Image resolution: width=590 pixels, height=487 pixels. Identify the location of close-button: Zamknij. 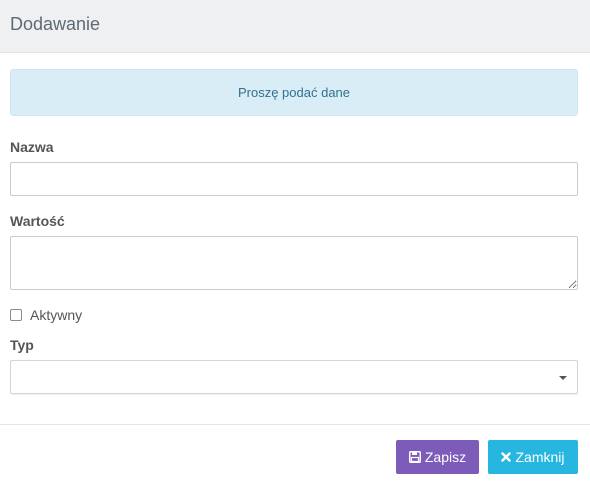
(533, 457).